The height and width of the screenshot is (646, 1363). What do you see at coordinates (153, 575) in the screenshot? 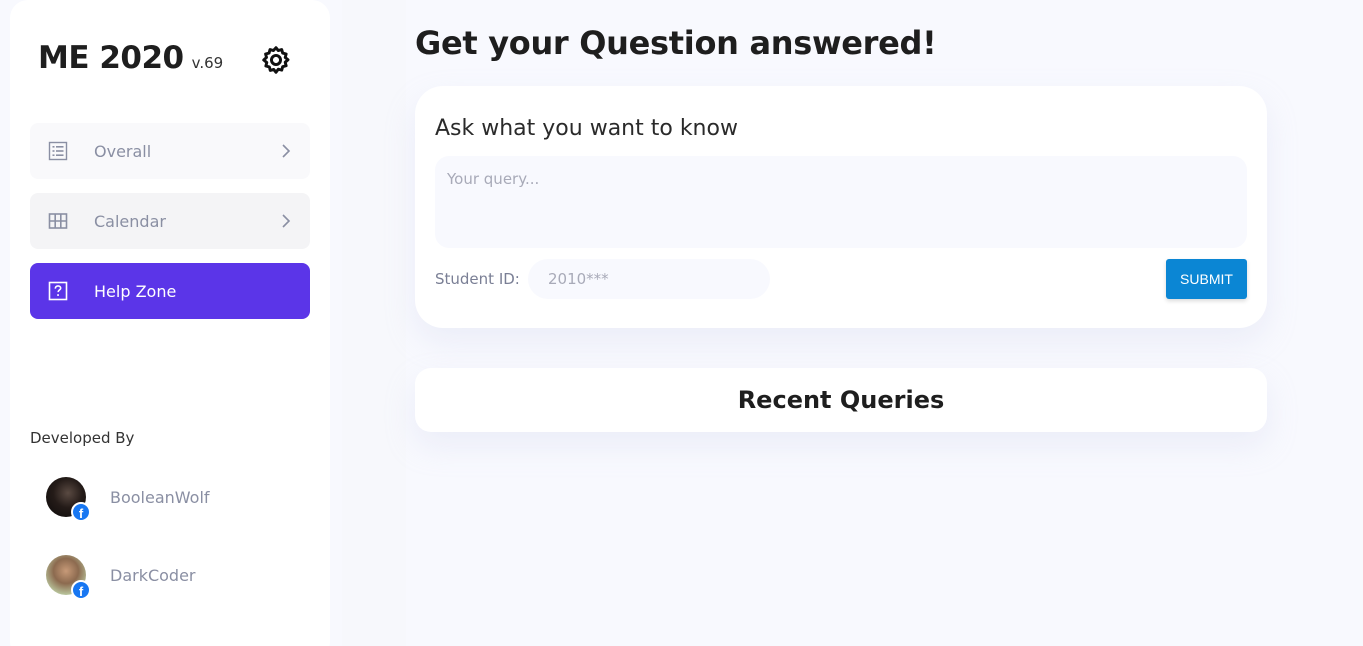
I see `developer-name: DarkCoder` at bounding box center [153, 575].